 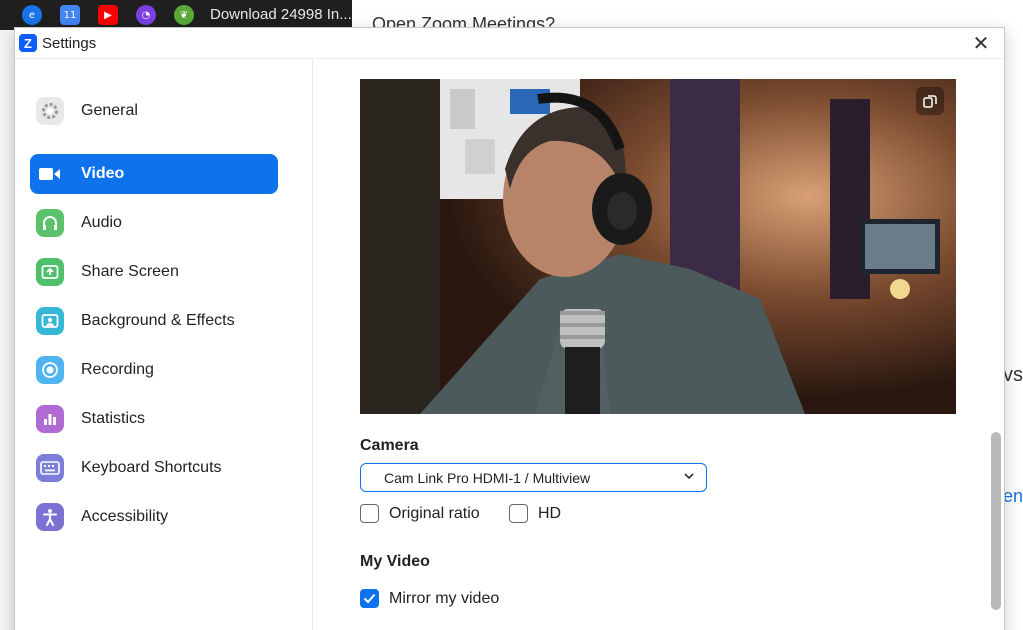 I want to click on sidebar-item-label: Share Screen, so click(x=130, y=271).